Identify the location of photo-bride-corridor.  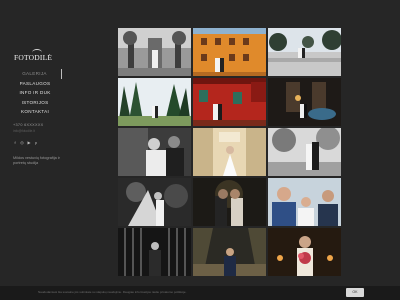
(229, 152).